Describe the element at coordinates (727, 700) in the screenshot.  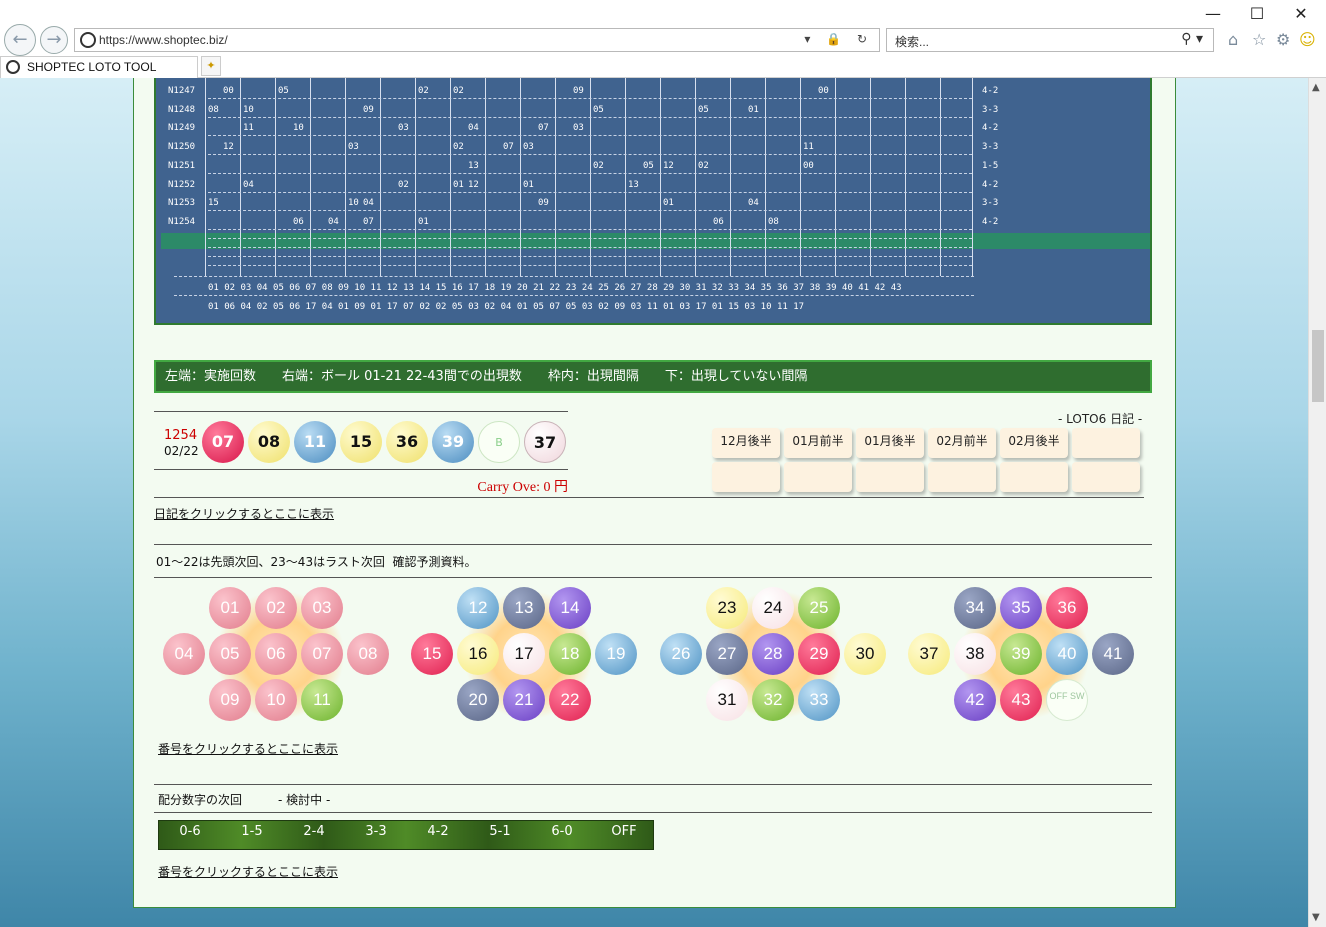
I see `number-ball: 31` at that location.